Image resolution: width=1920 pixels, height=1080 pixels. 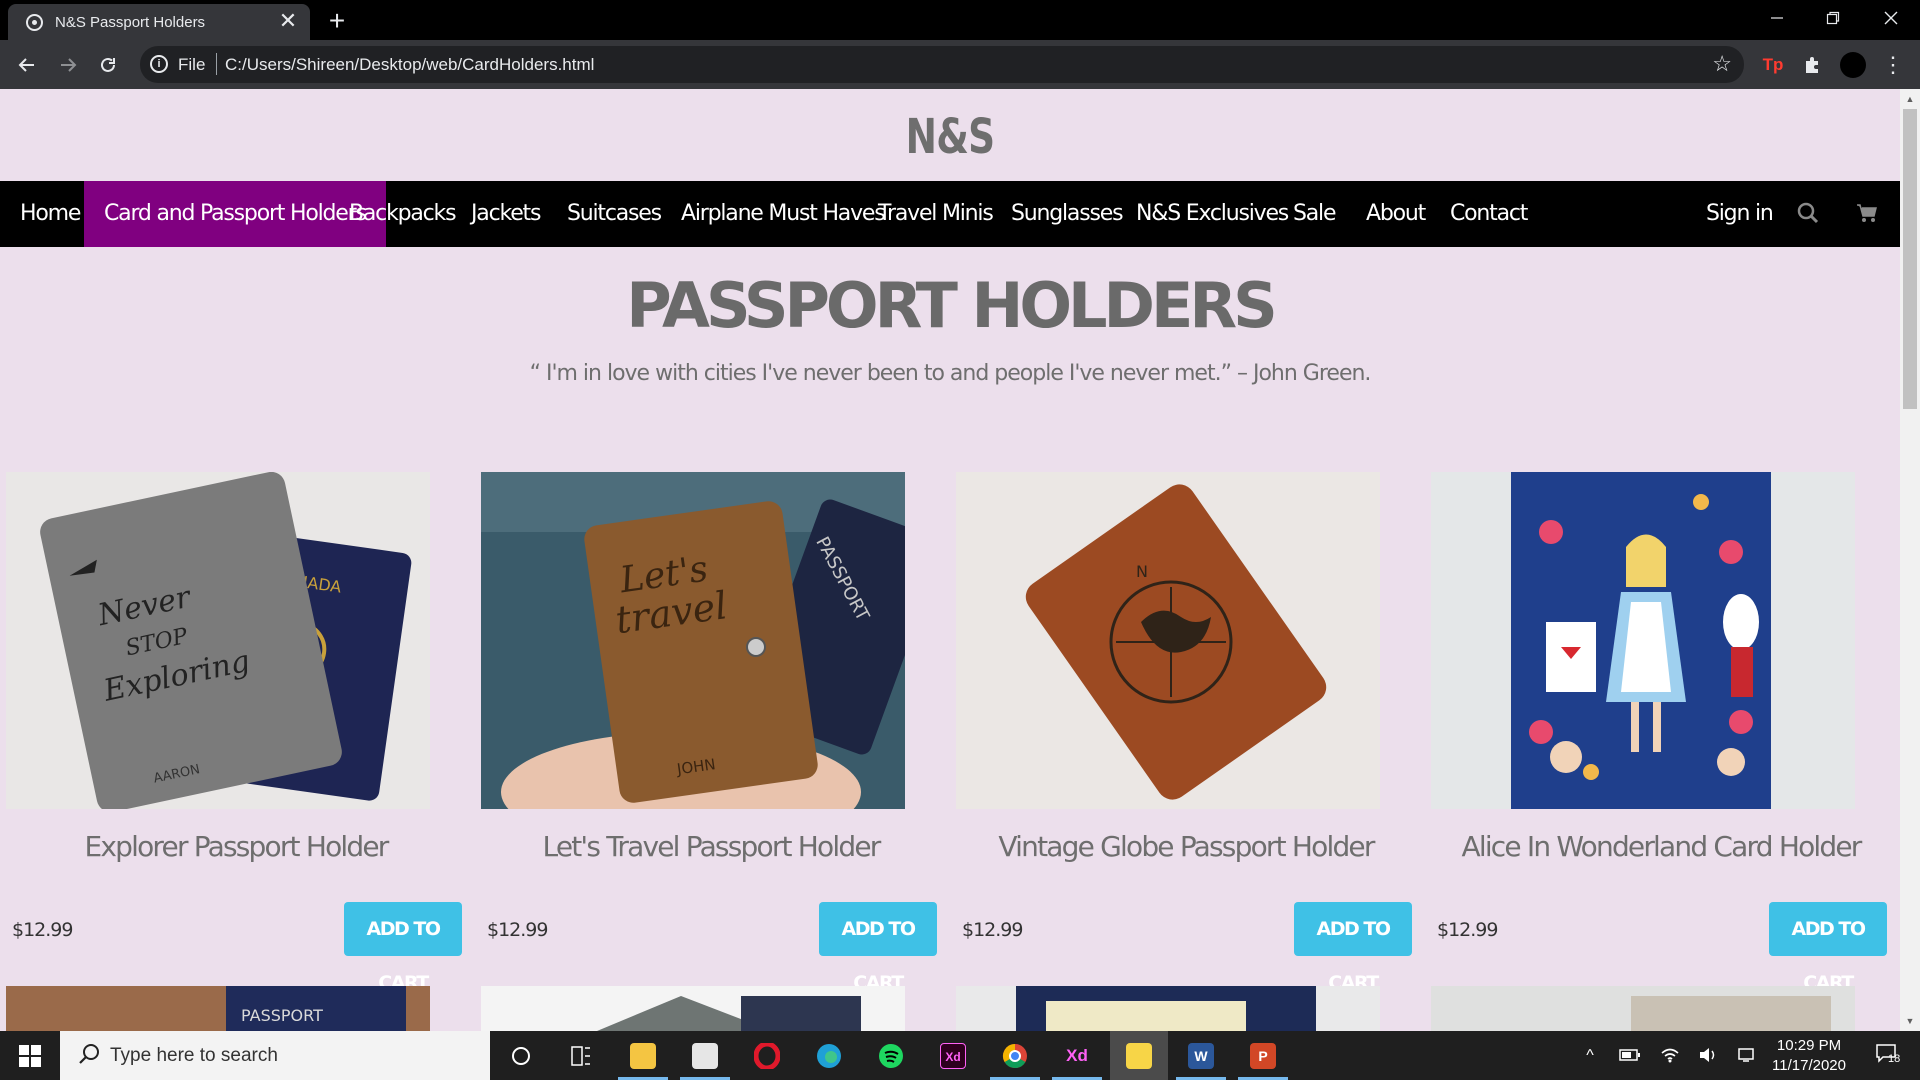 What do you see at coordinates (1488, 214) in the screenshot?
I see `nav-contact: Contact` at bounding box center [1488, 214].